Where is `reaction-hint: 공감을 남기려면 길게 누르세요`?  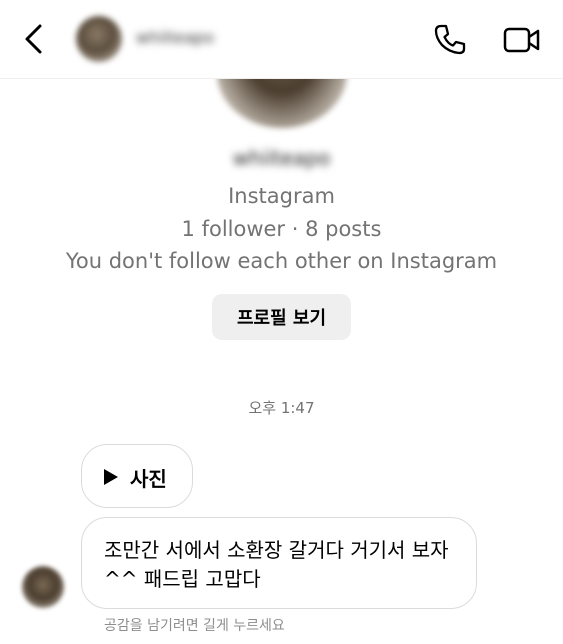 reaction-hint: 공감을 남기려면 길게 누르세요 is located at coordinates (194, 626).